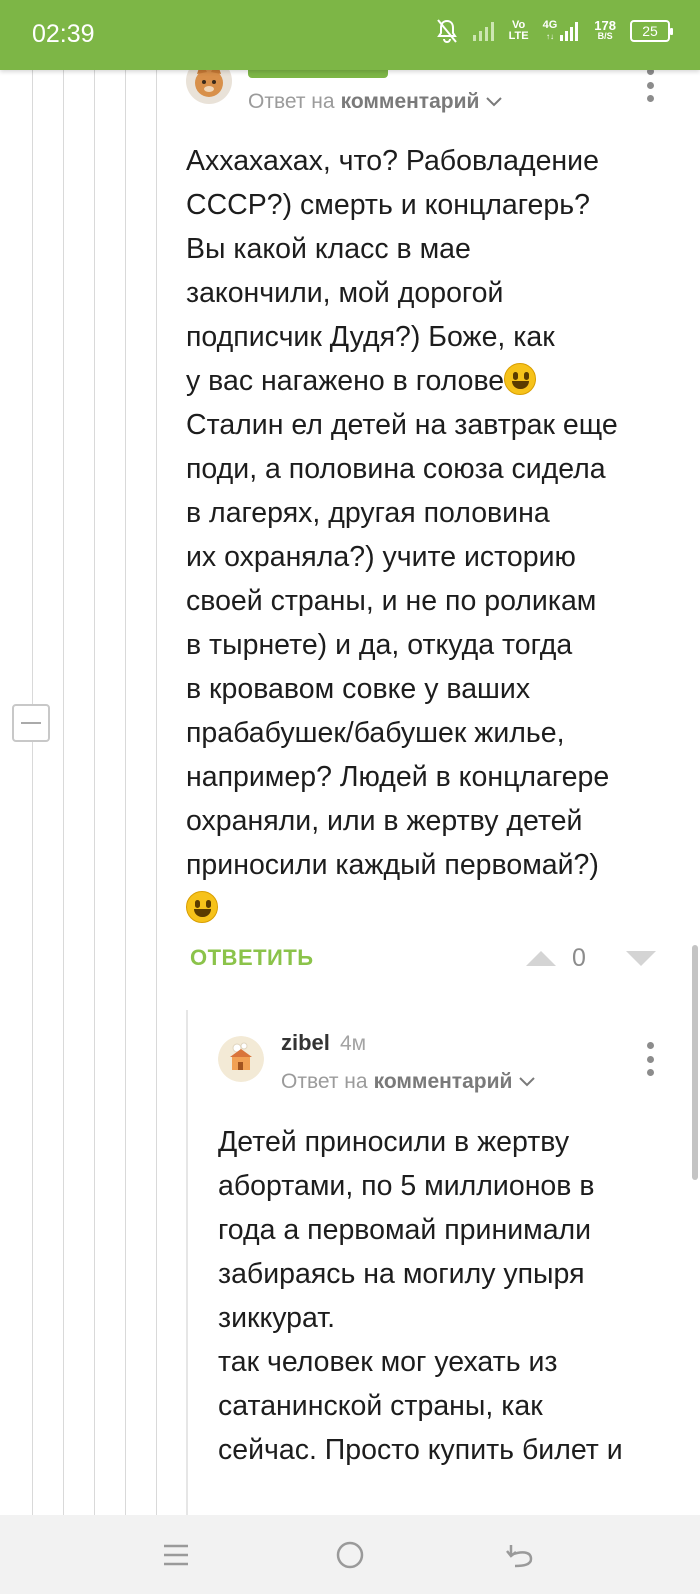  What do you see at coordinates (63, 34) in the screenshot?
I see `clock: 02:39` at bounding box center [63, 34].